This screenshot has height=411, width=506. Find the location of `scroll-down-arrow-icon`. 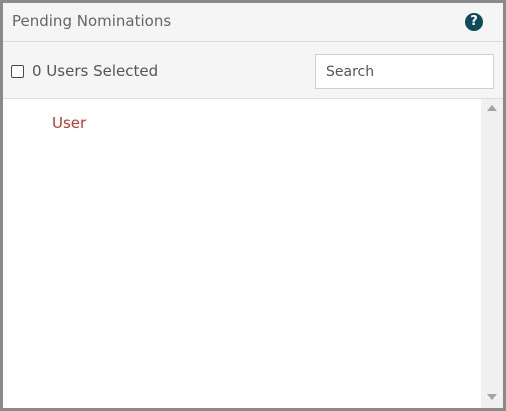

scroll-down-arrow-icon is located at coordinates (492, 397).